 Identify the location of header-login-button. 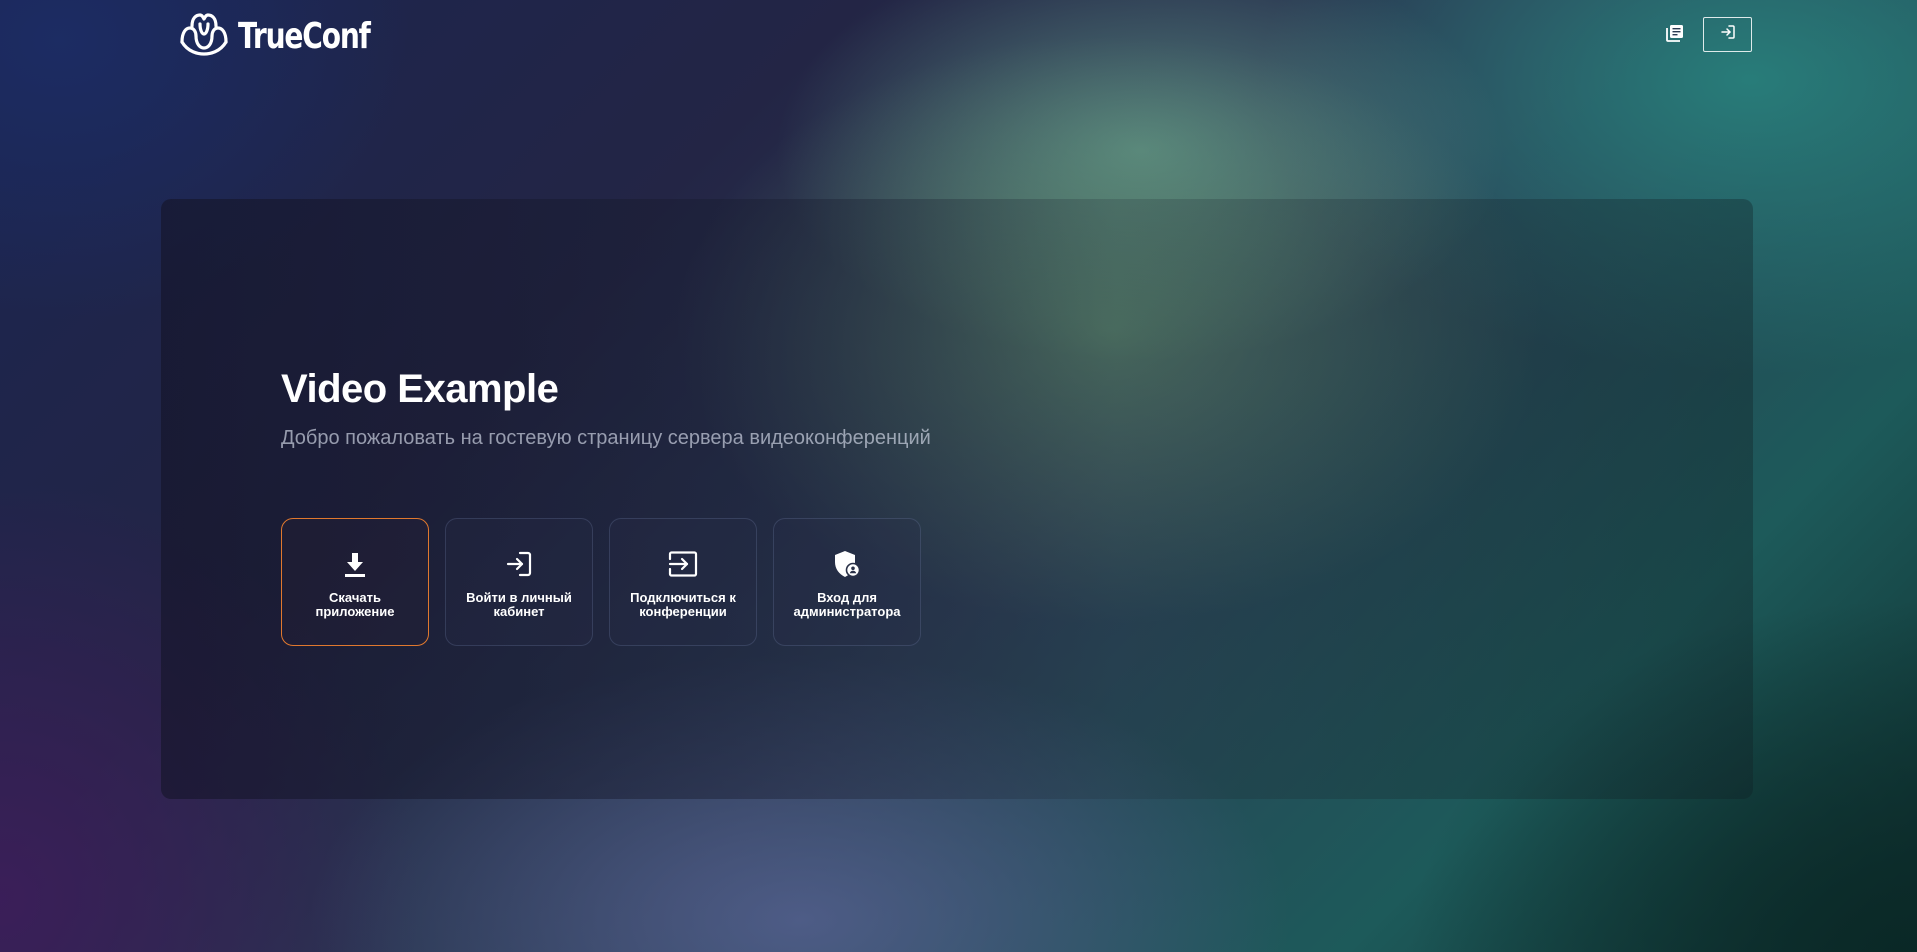
(1727, 34).